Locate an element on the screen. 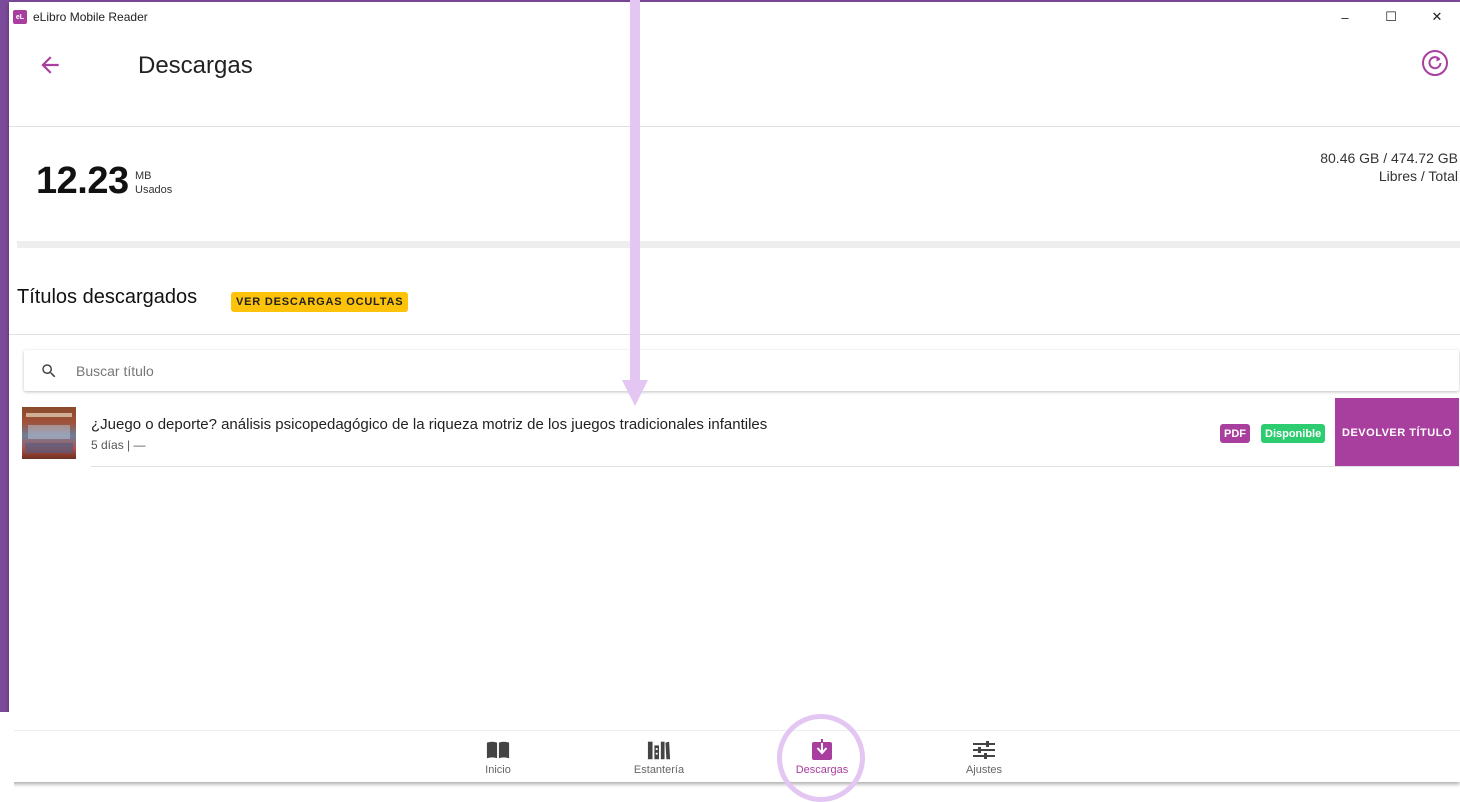  used-storage-unit: MB is located at coordinates (143, 176).